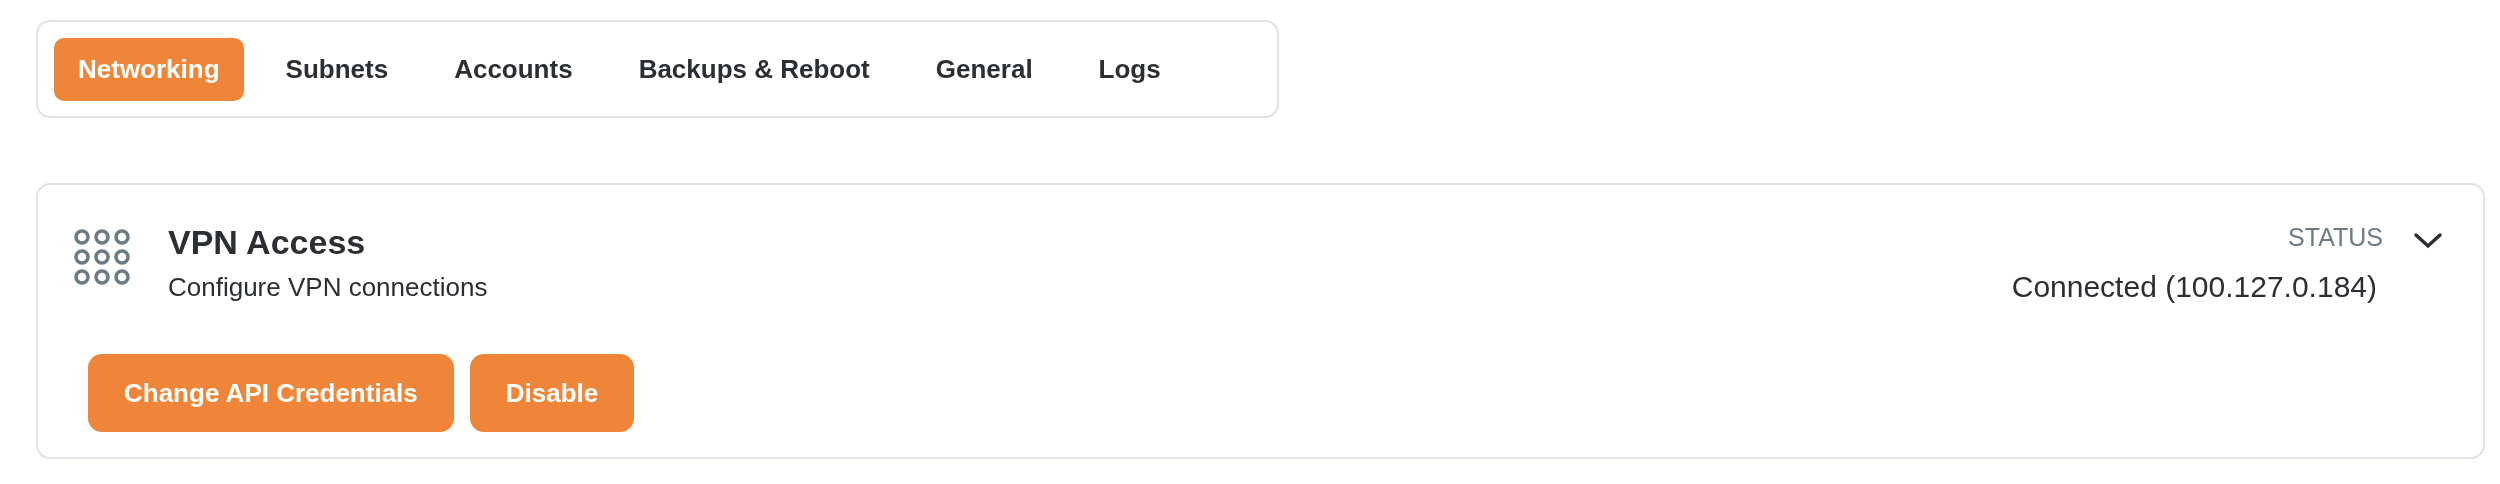 The height and width of the screenshot is (484, 2500). What do you see at coordinates (267, 242) in the screenshot?
I see `card-title: VPN Access` at bounding box center [267, 242].